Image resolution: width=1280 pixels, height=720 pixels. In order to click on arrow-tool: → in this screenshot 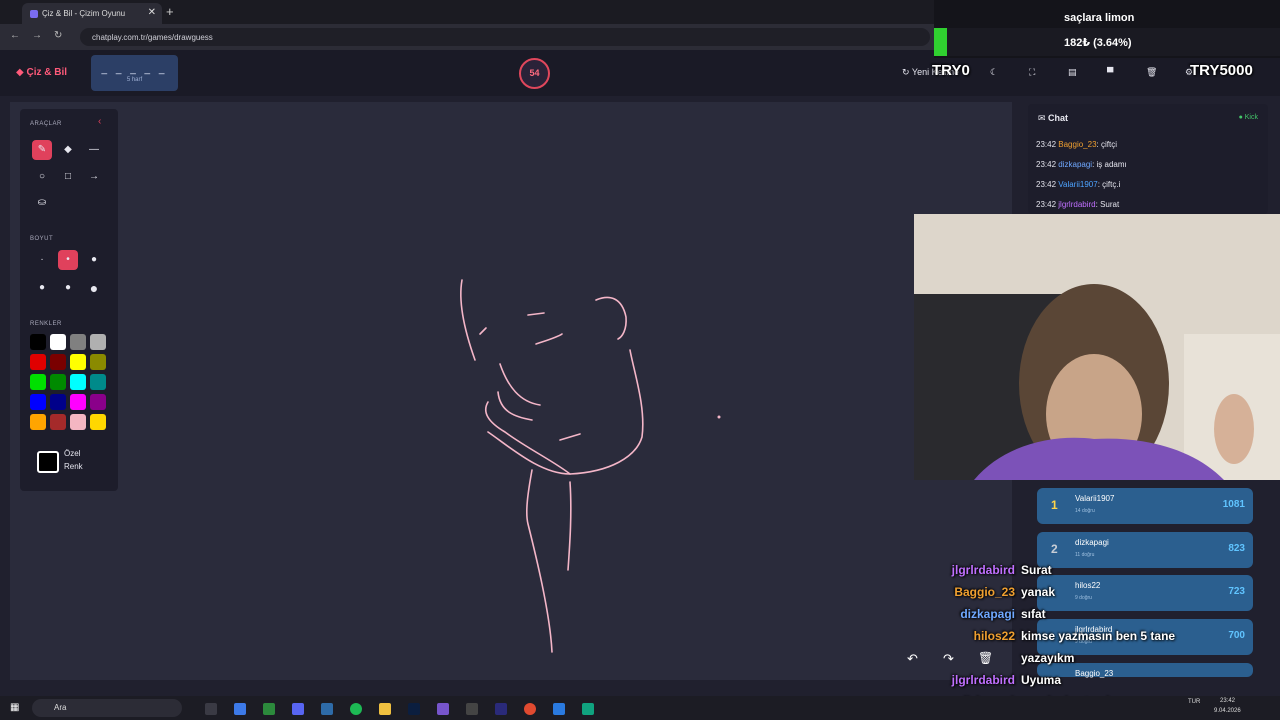, I will do `click(94, 177)`.